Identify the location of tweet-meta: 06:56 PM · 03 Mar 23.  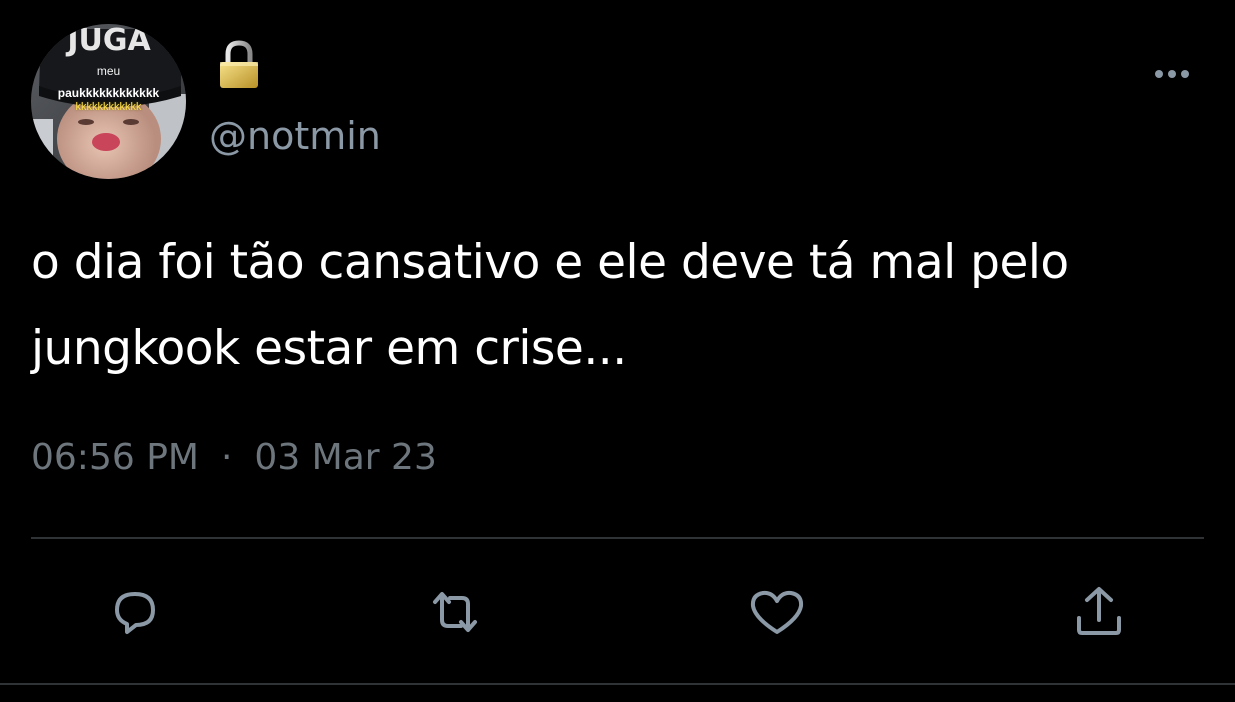
(234, 458).